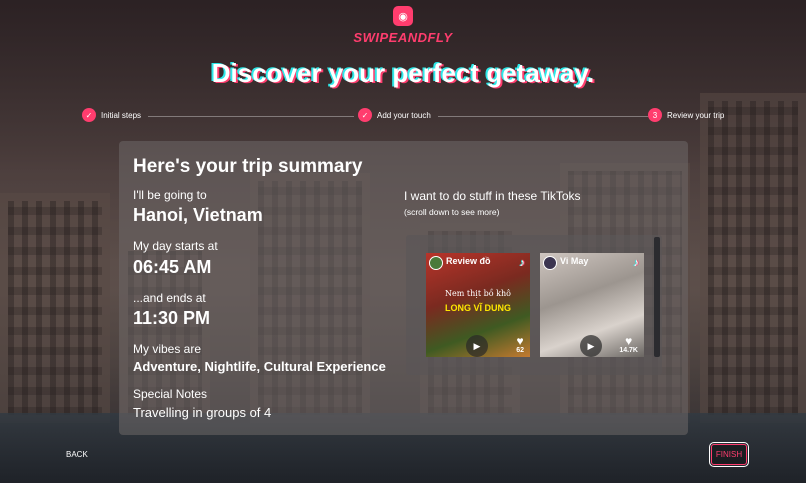 This screenshot has height=483, width=806. I want to click on step-label: Review your trip, so click(696, 115).